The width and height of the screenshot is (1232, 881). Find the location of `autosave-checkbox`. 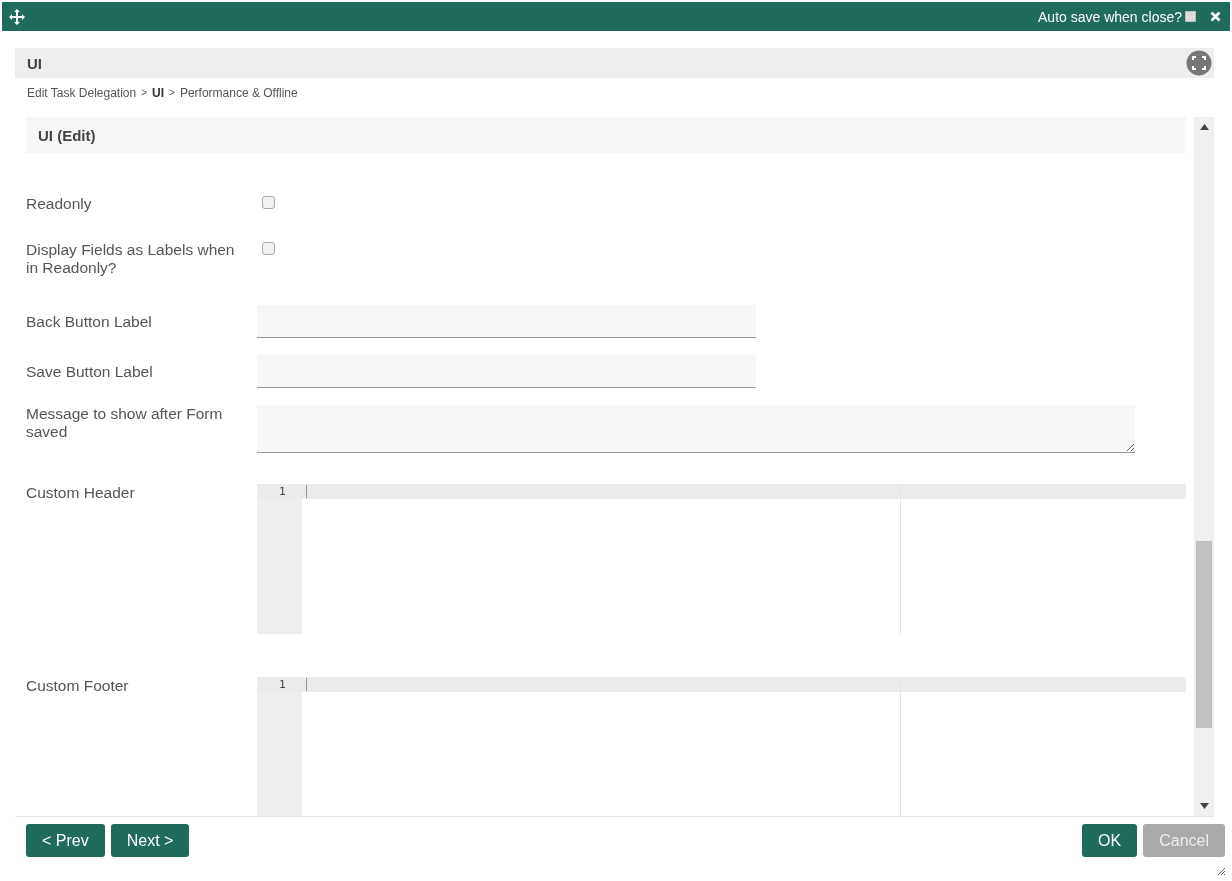

autosave-checkbox is located at coordinates (1190, 16).